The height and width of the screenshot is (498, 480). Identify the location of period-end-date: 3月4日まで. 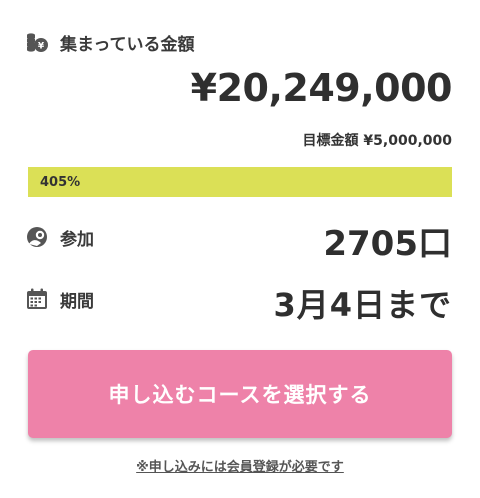
(362, 305).